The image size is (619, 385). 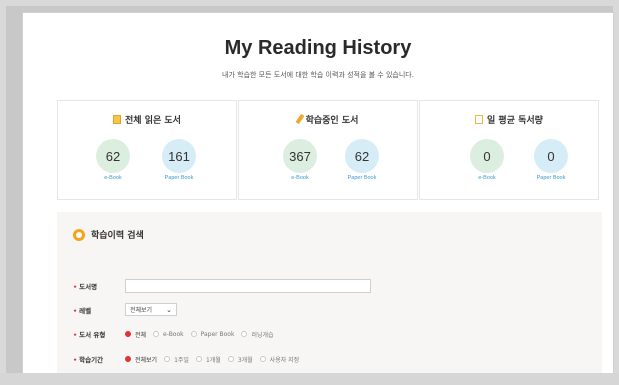 I want to click on book-type-option-ebook: e-Book, so click(x=168, y=334).